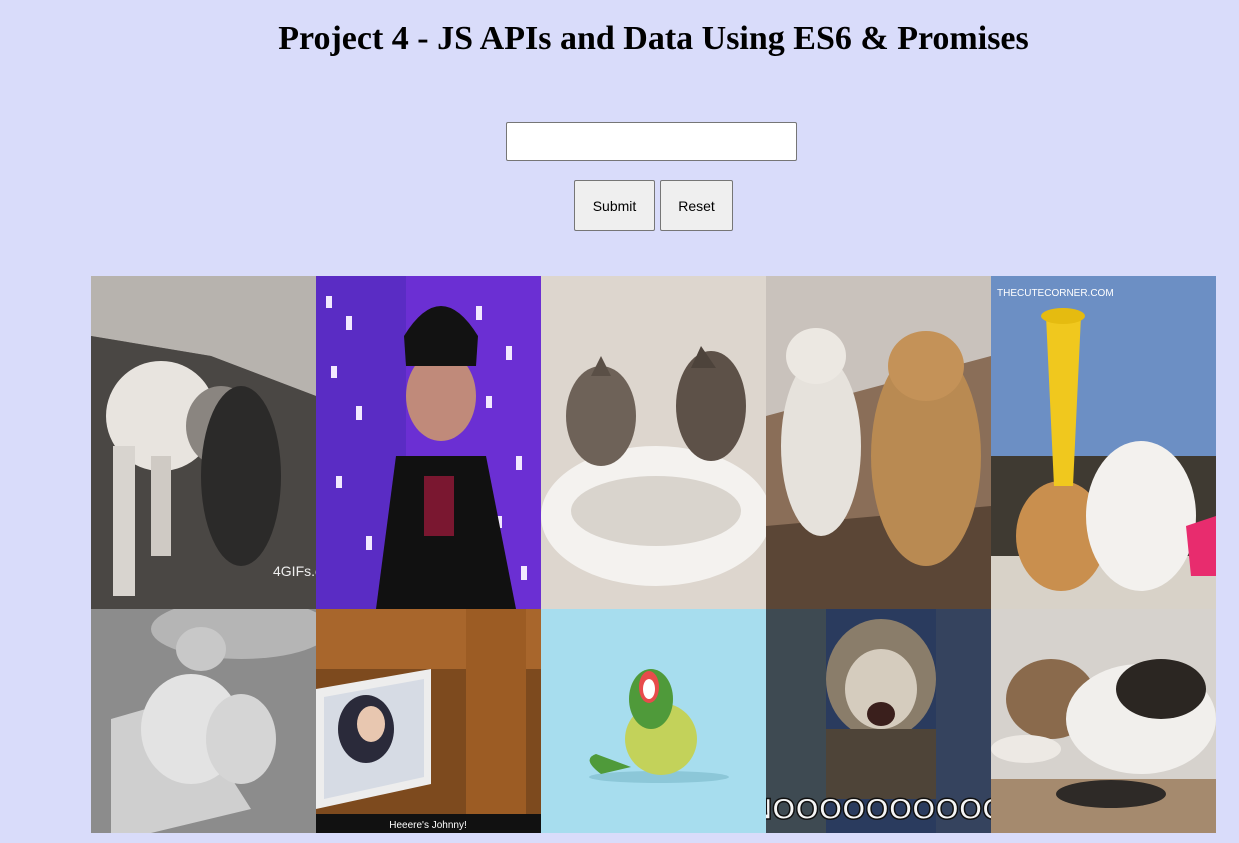 The image size is (1239, 843). Describe the element at coordinates (428, 825) in the screenshot. I see `image-caption: Heeere's Johnny!` at that location.